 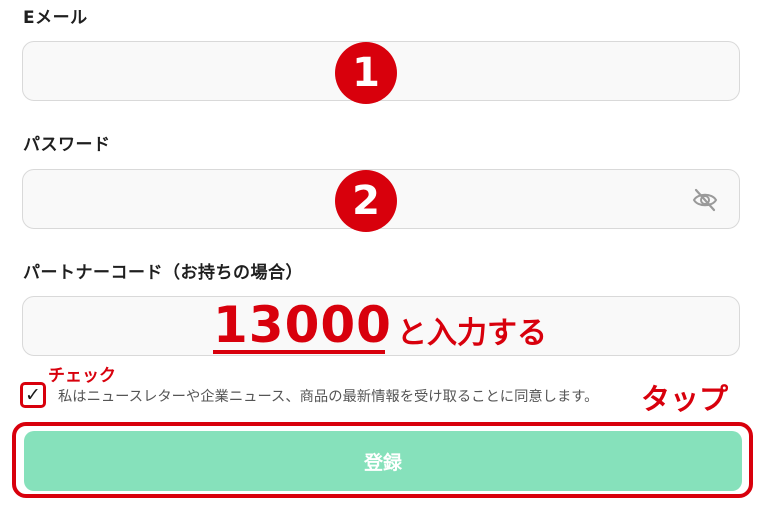 What do you see at coordinates (685, 399) in the screenshot?
I see `tap-annotation: タップ` at bounding box center [685, 399].